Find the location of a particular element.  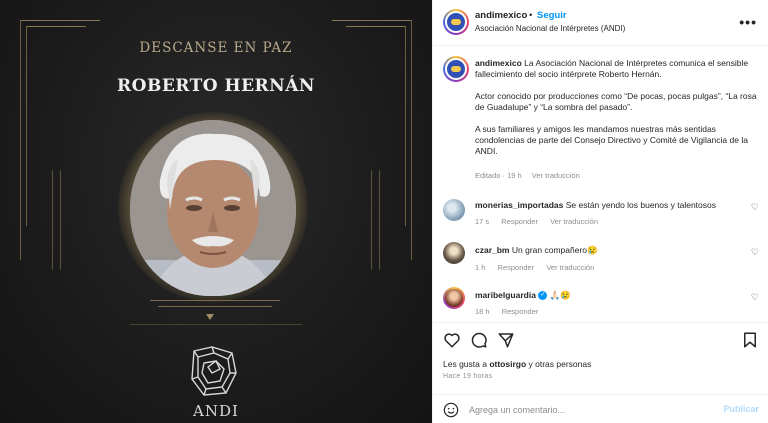

publish-button: Publicar is located at coordinates (741, 409).